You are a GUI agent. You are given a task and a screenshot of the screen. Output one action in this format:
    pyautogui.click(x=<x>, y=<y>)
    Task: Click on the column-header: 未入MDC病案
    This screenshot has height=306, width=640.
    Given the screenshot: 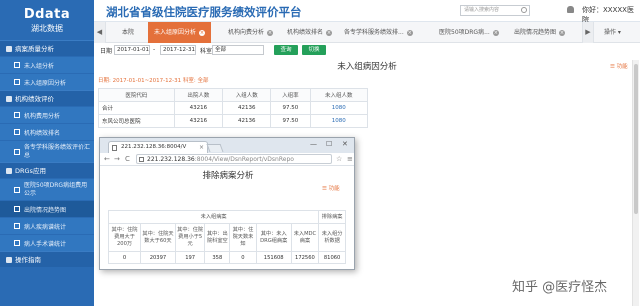 What is the action you would take?
    pyautogui.click(x=305, y=237)
    